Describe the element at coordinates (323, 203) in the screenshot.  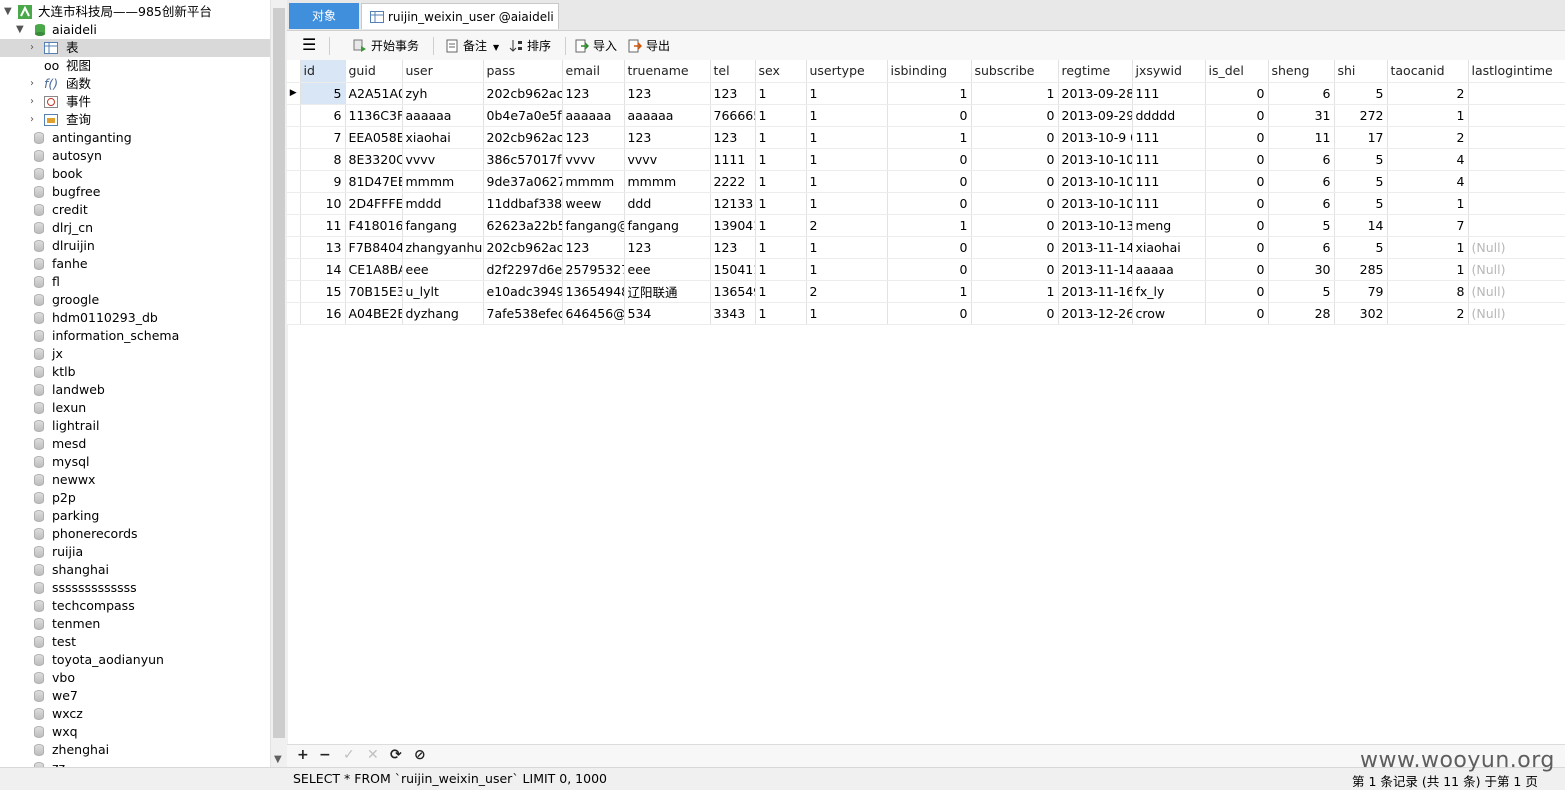
I see `cell-id: 10` at that location.